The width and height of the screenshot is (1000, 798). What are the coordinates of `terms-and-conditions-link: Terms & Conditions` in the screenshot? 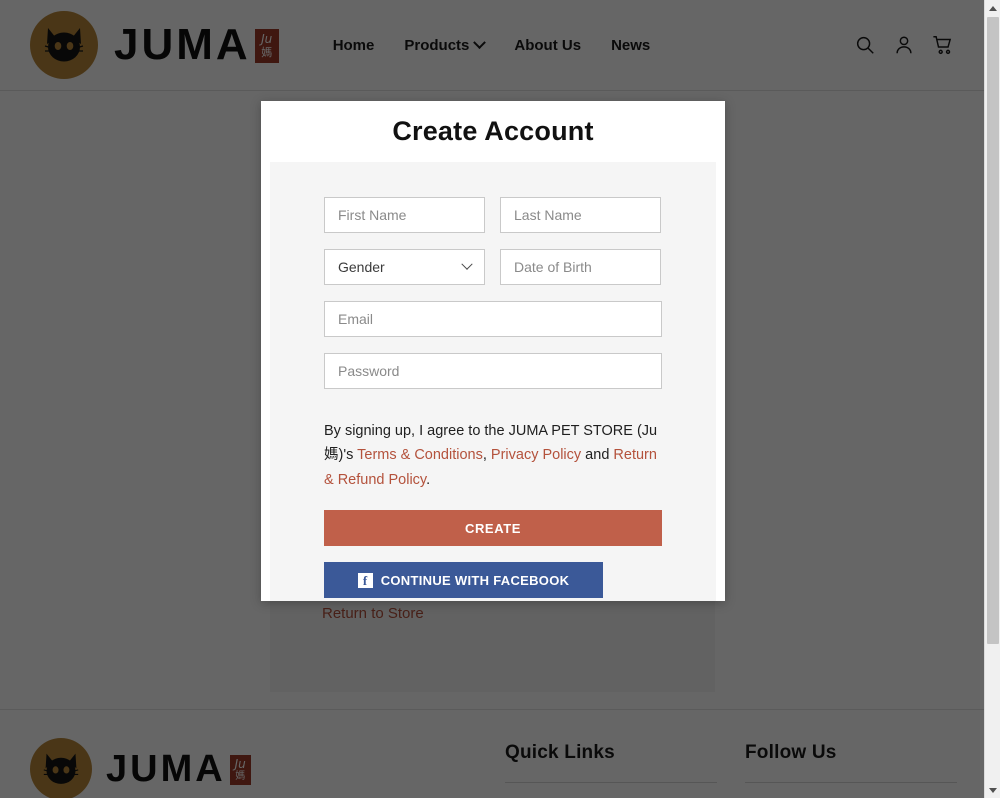 It's located at (420, 455).